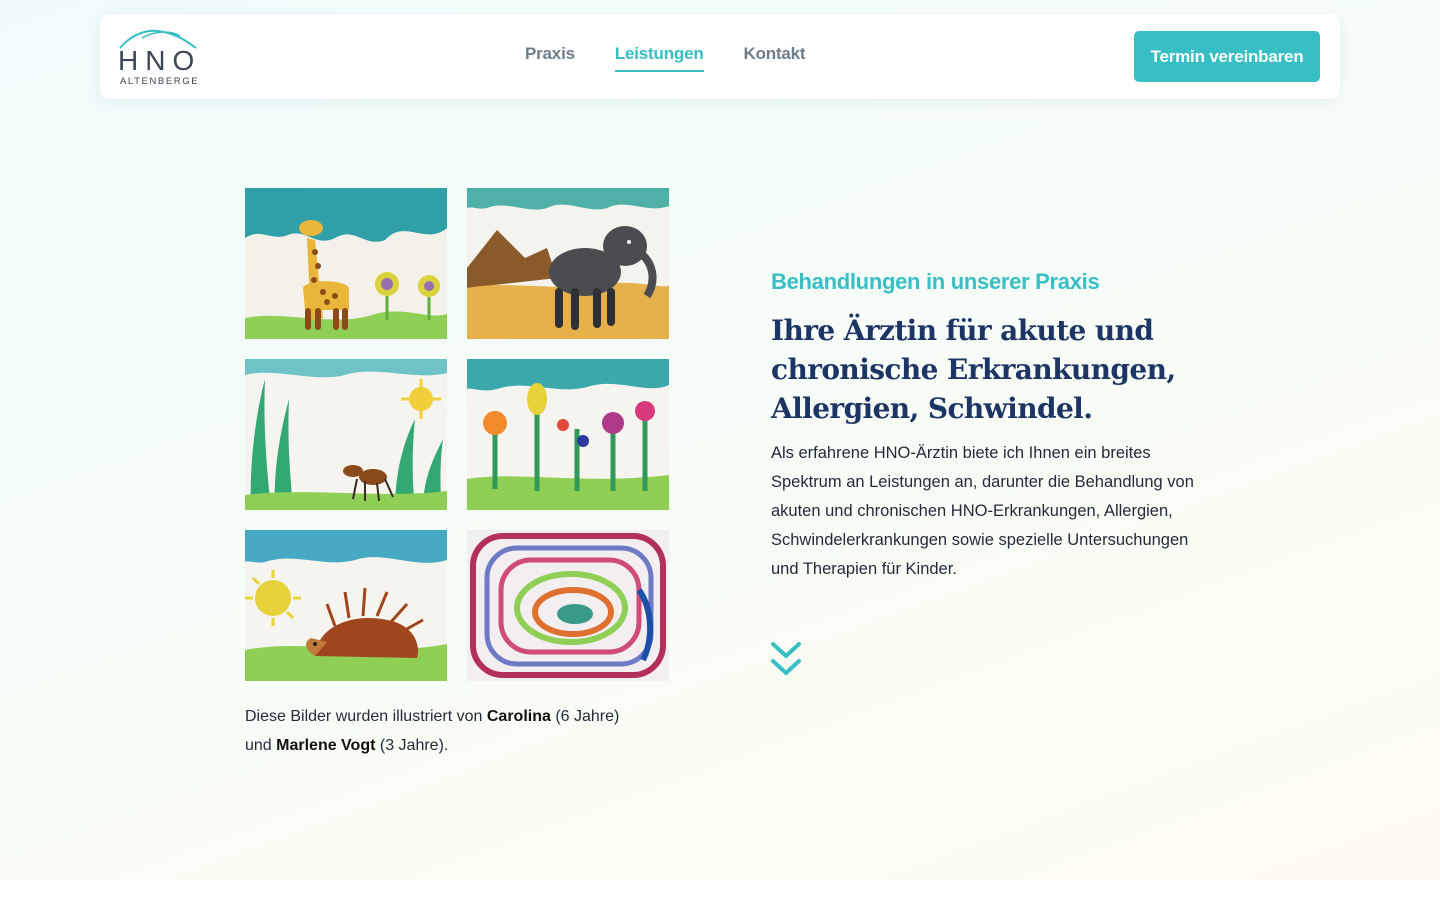 This screenshot has height=900, width=1440. I want to click on logo: HNO ALTENBERGE, so click(158, 57).